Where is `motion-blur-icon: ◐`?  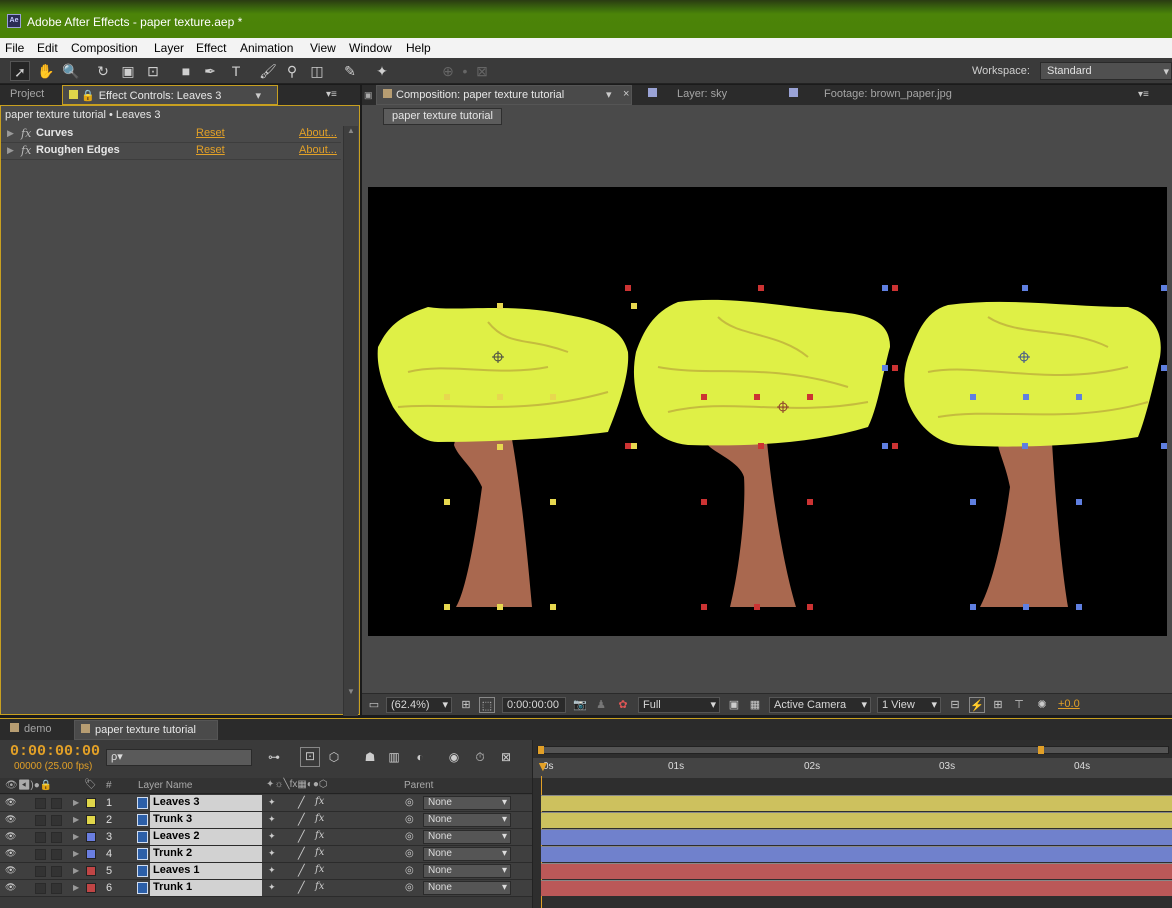
motion-blur-icon: ◐ is located at coordinates (420, 757).